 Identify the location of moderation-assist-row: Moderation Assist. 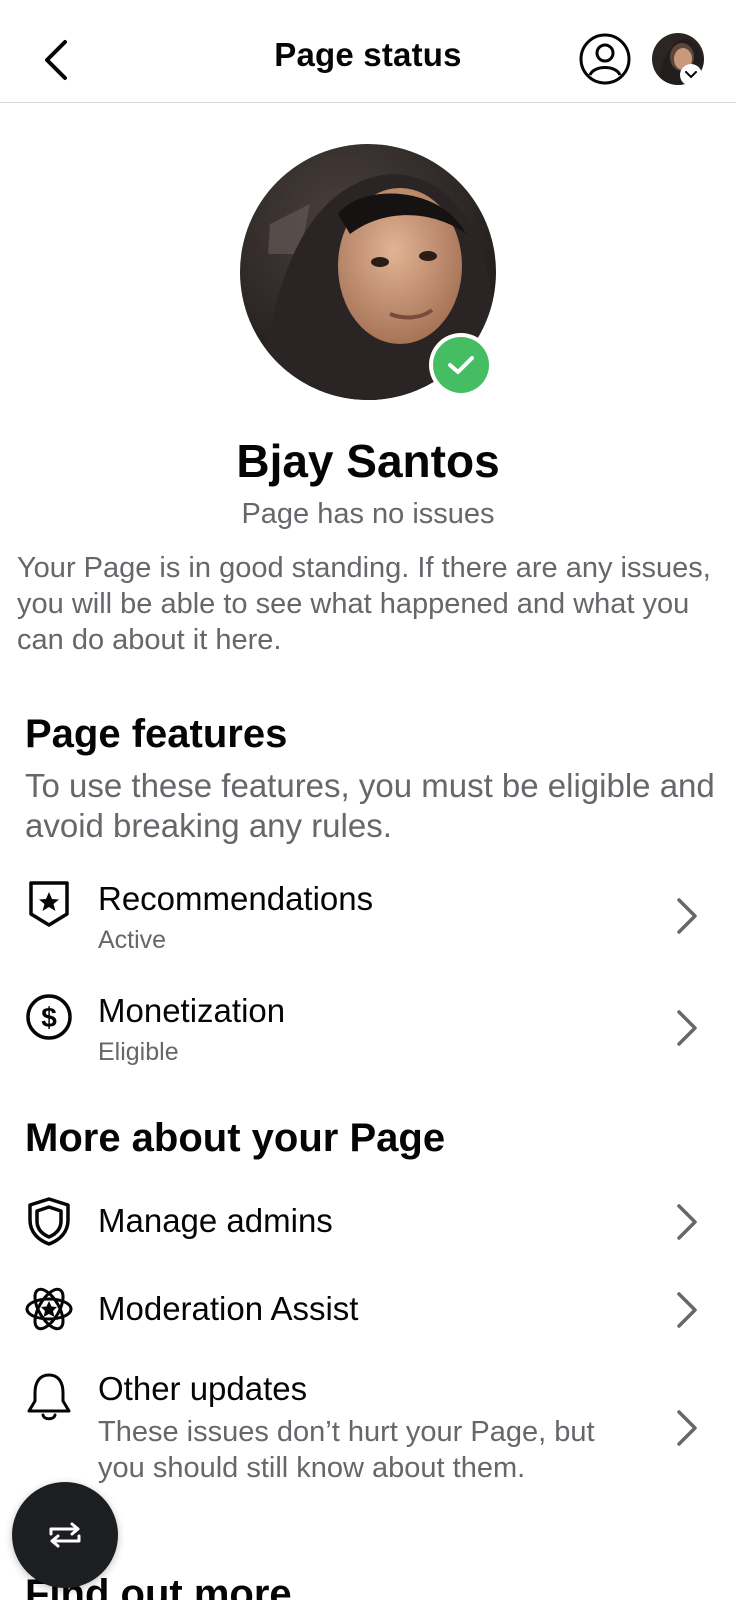
(368, 1317).